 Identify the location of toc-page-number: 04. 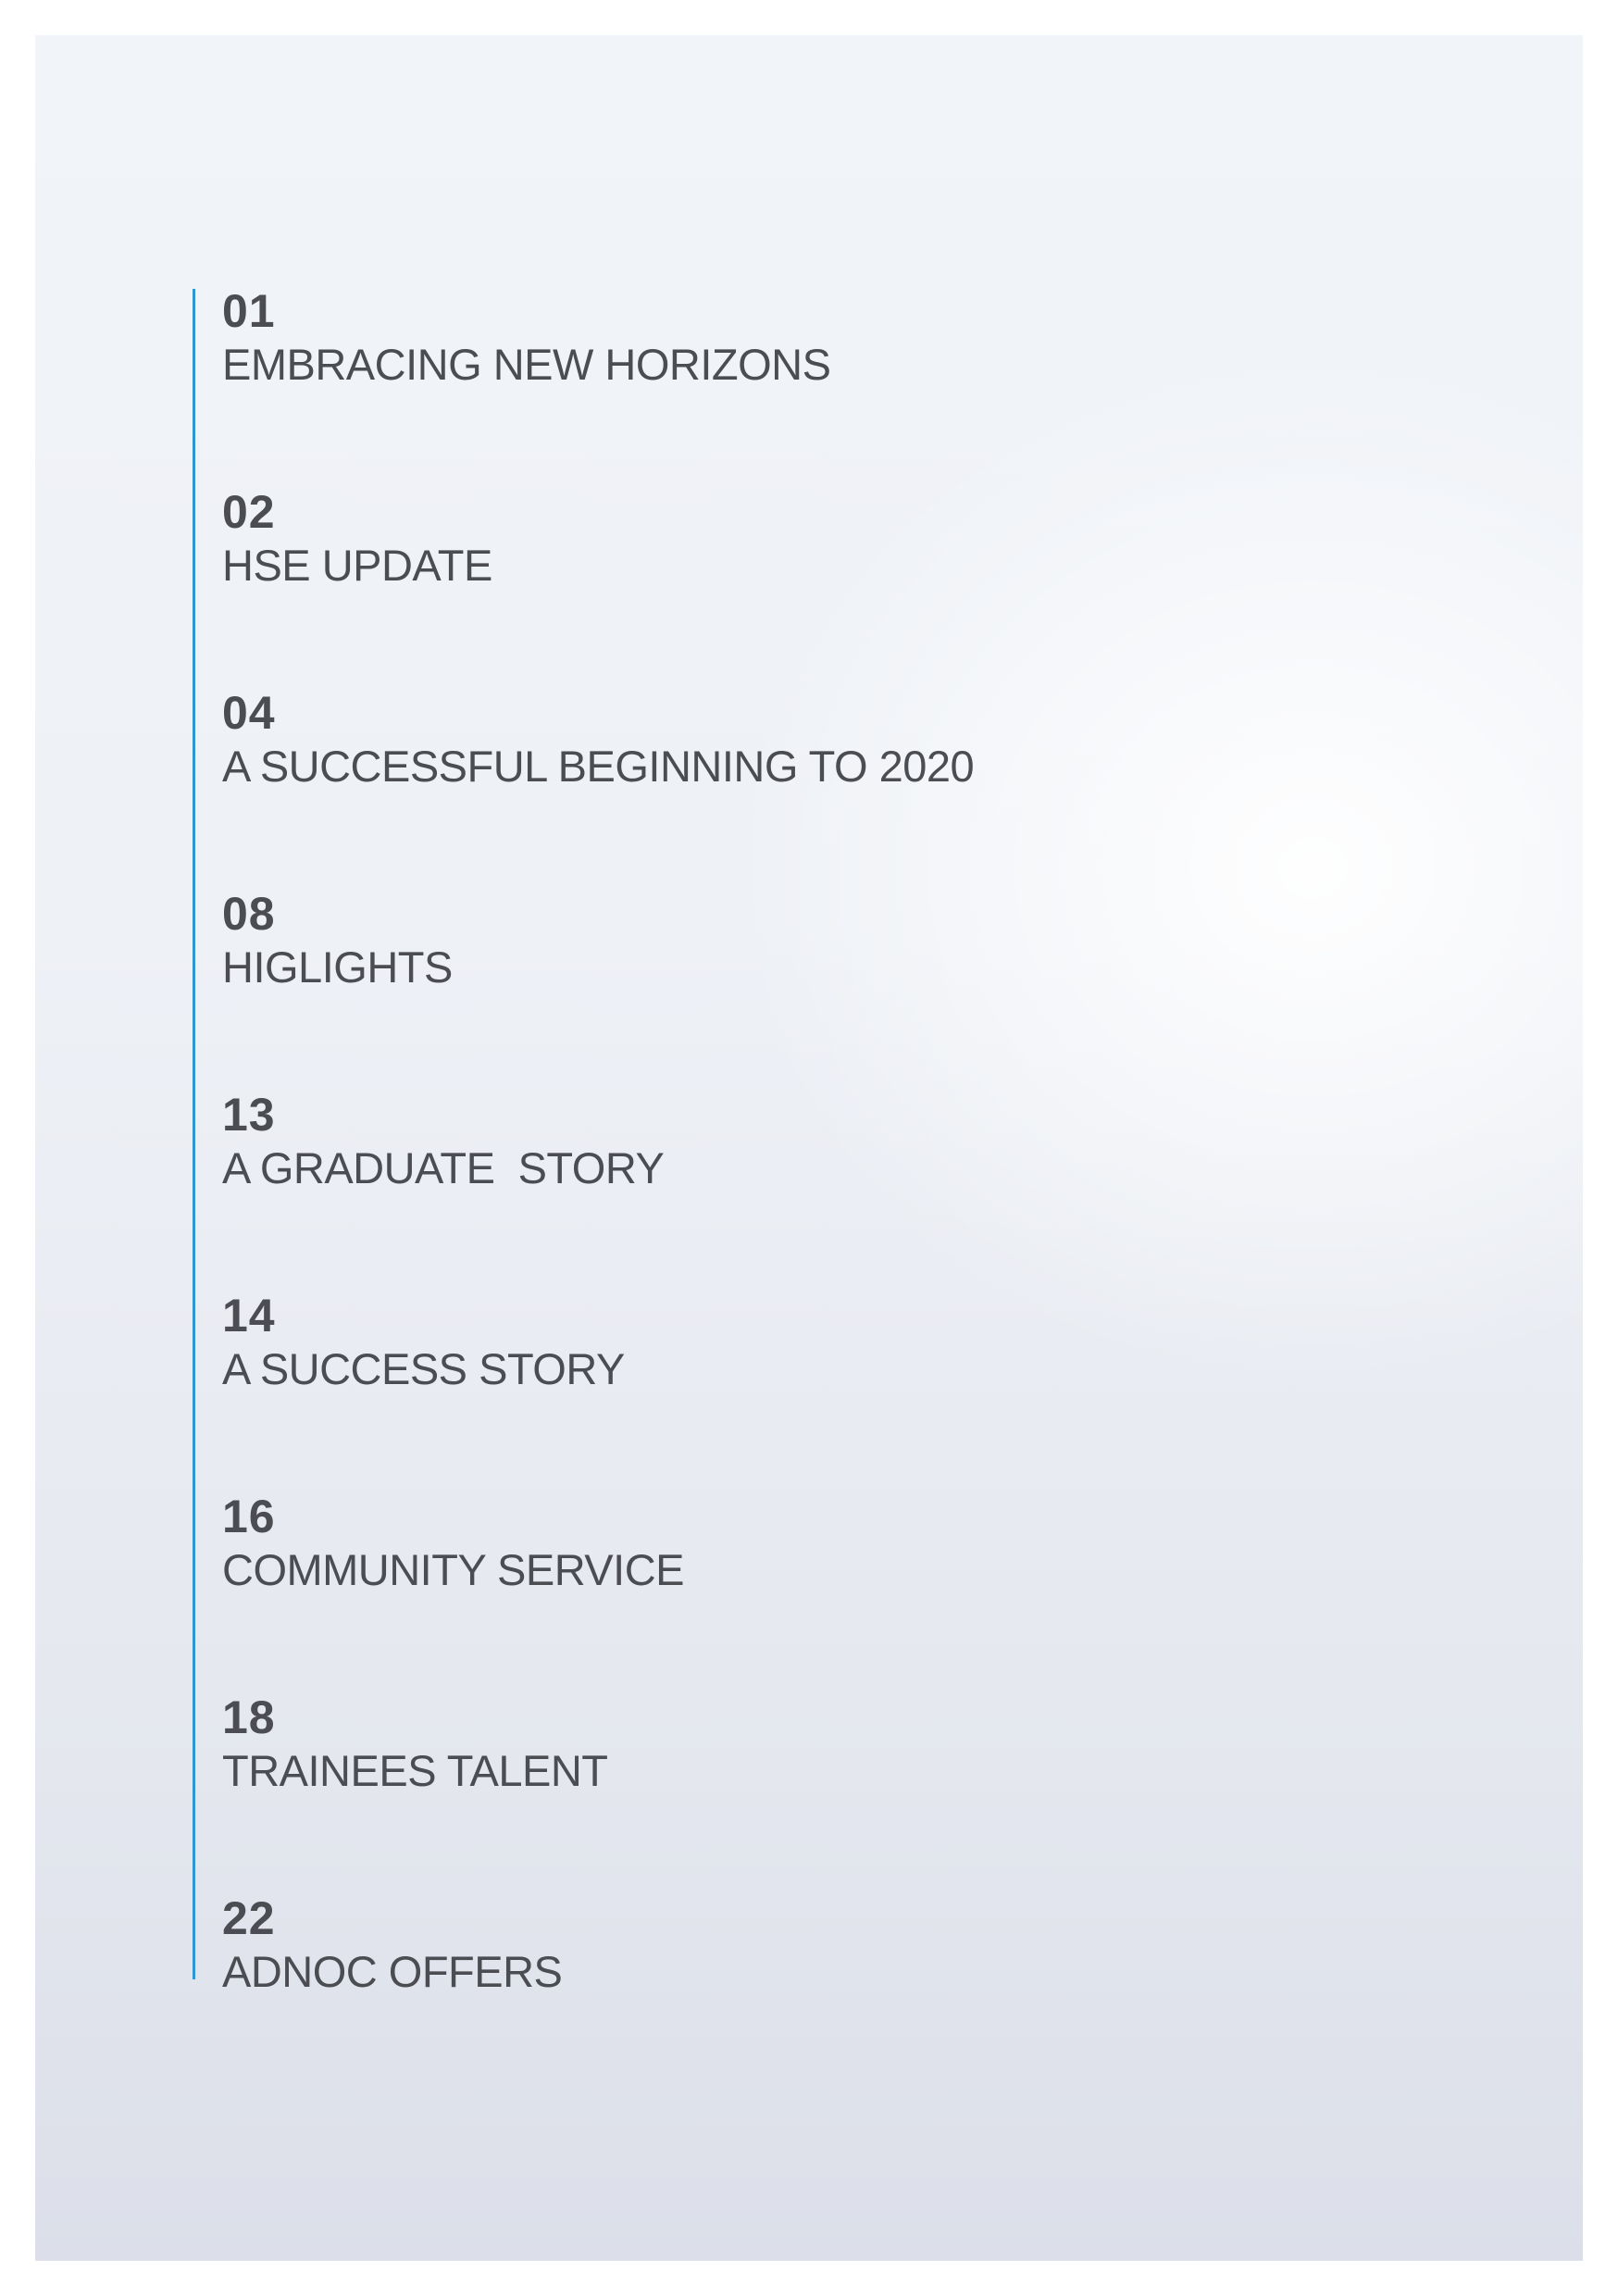
(249, 713).